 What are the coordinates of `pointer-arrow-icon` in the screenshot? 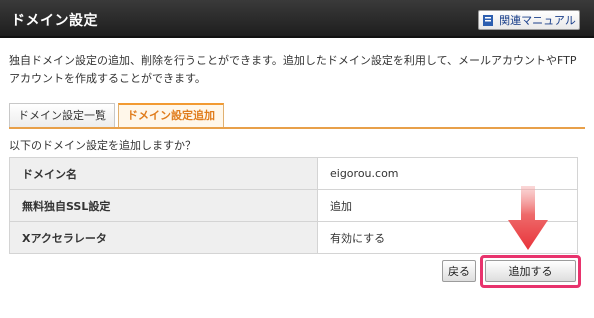 It's located at (528, 218).